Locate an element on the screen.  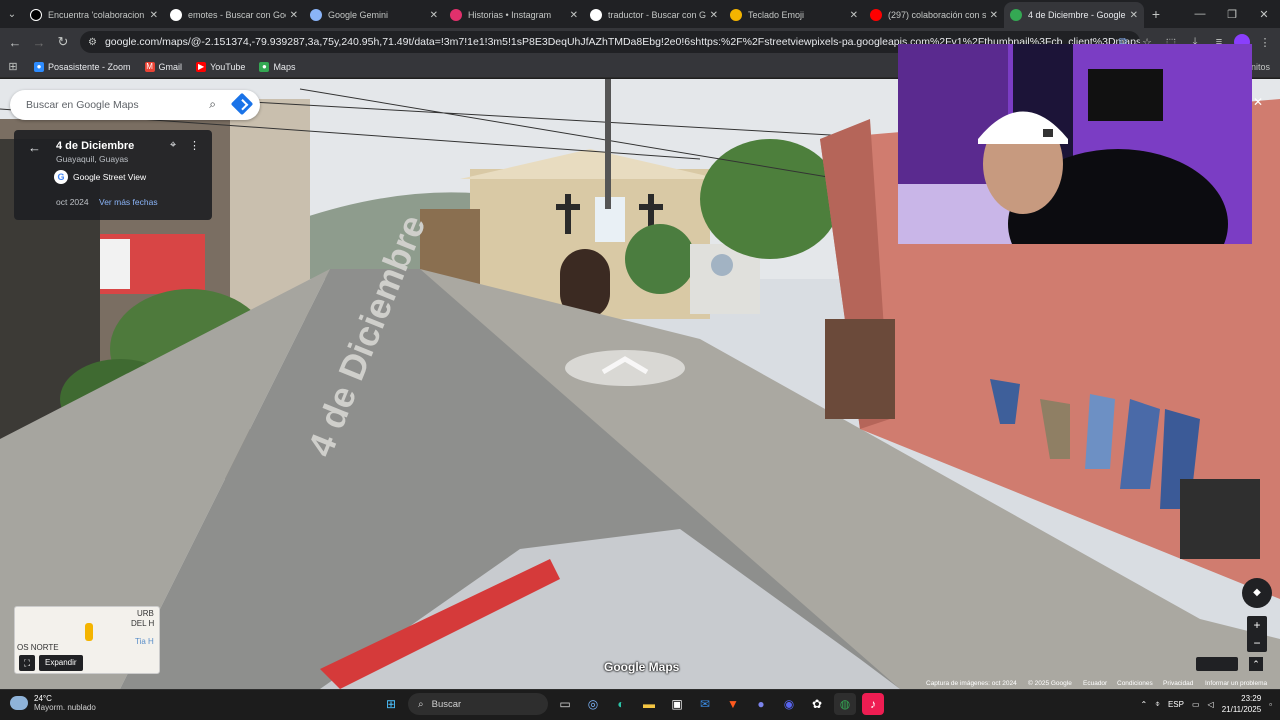
forward-arrow-icon: → is located at coordinates (39, 42).